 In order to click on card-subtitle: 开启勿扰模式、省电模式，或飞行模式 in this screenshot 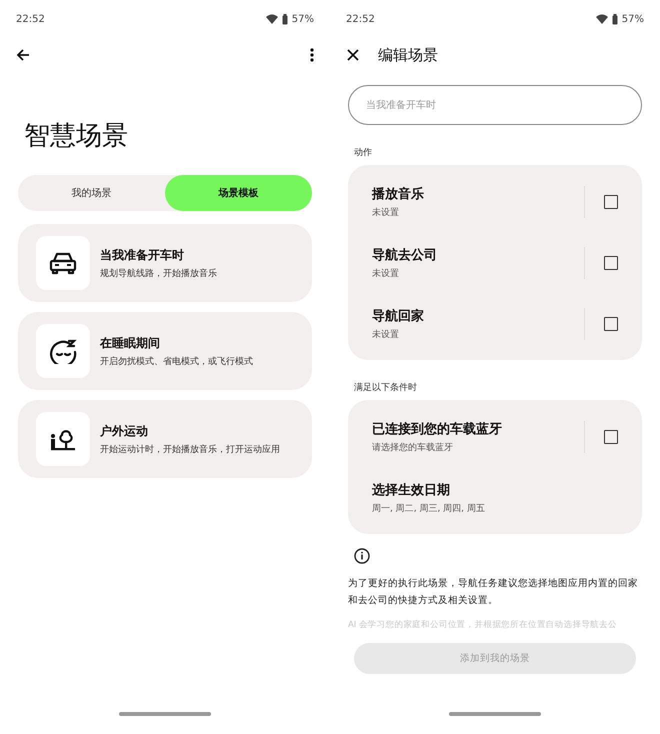, I will do `click(176, 362)`.